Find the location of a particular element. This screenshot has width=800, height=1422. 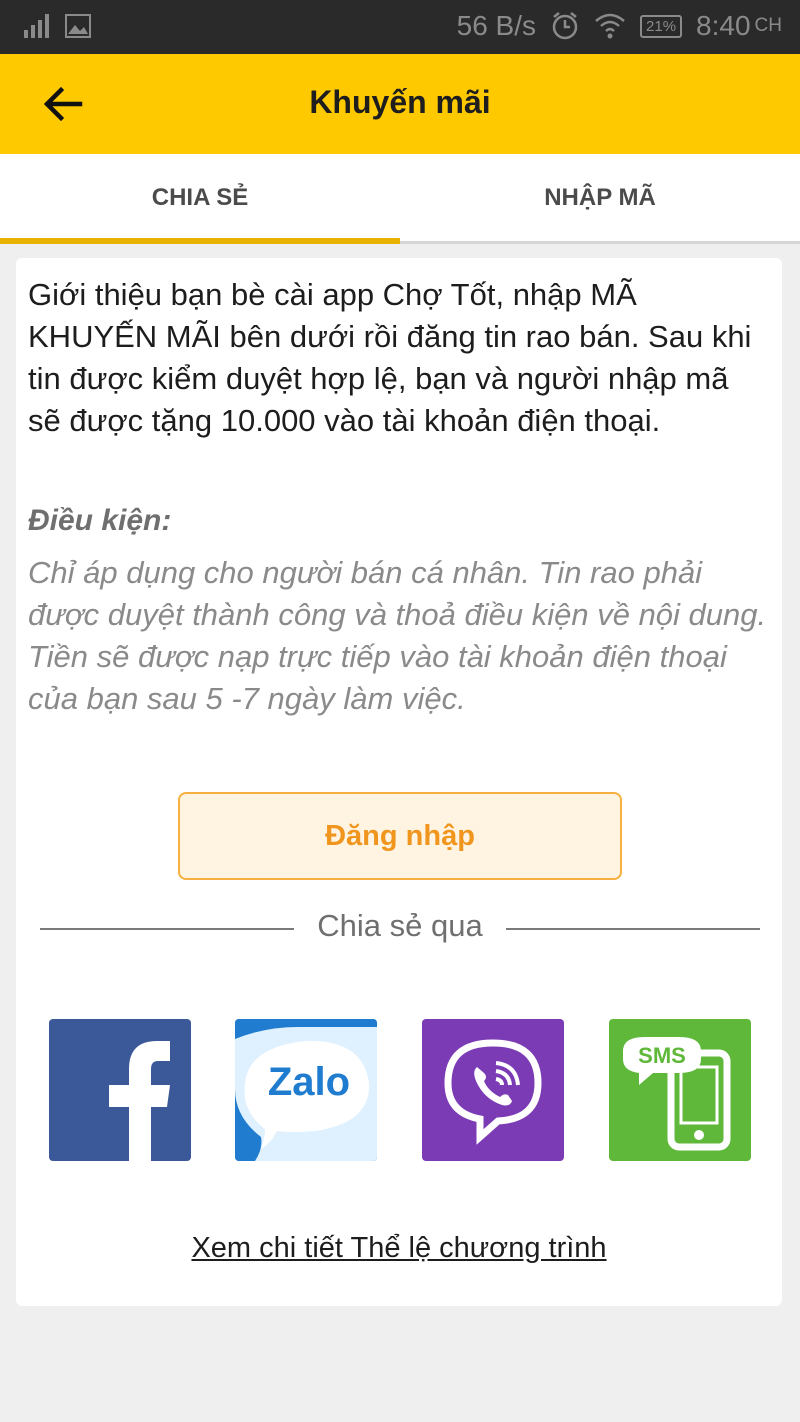

share-options: Zalo SMS is located at coordinates (400, 1090).